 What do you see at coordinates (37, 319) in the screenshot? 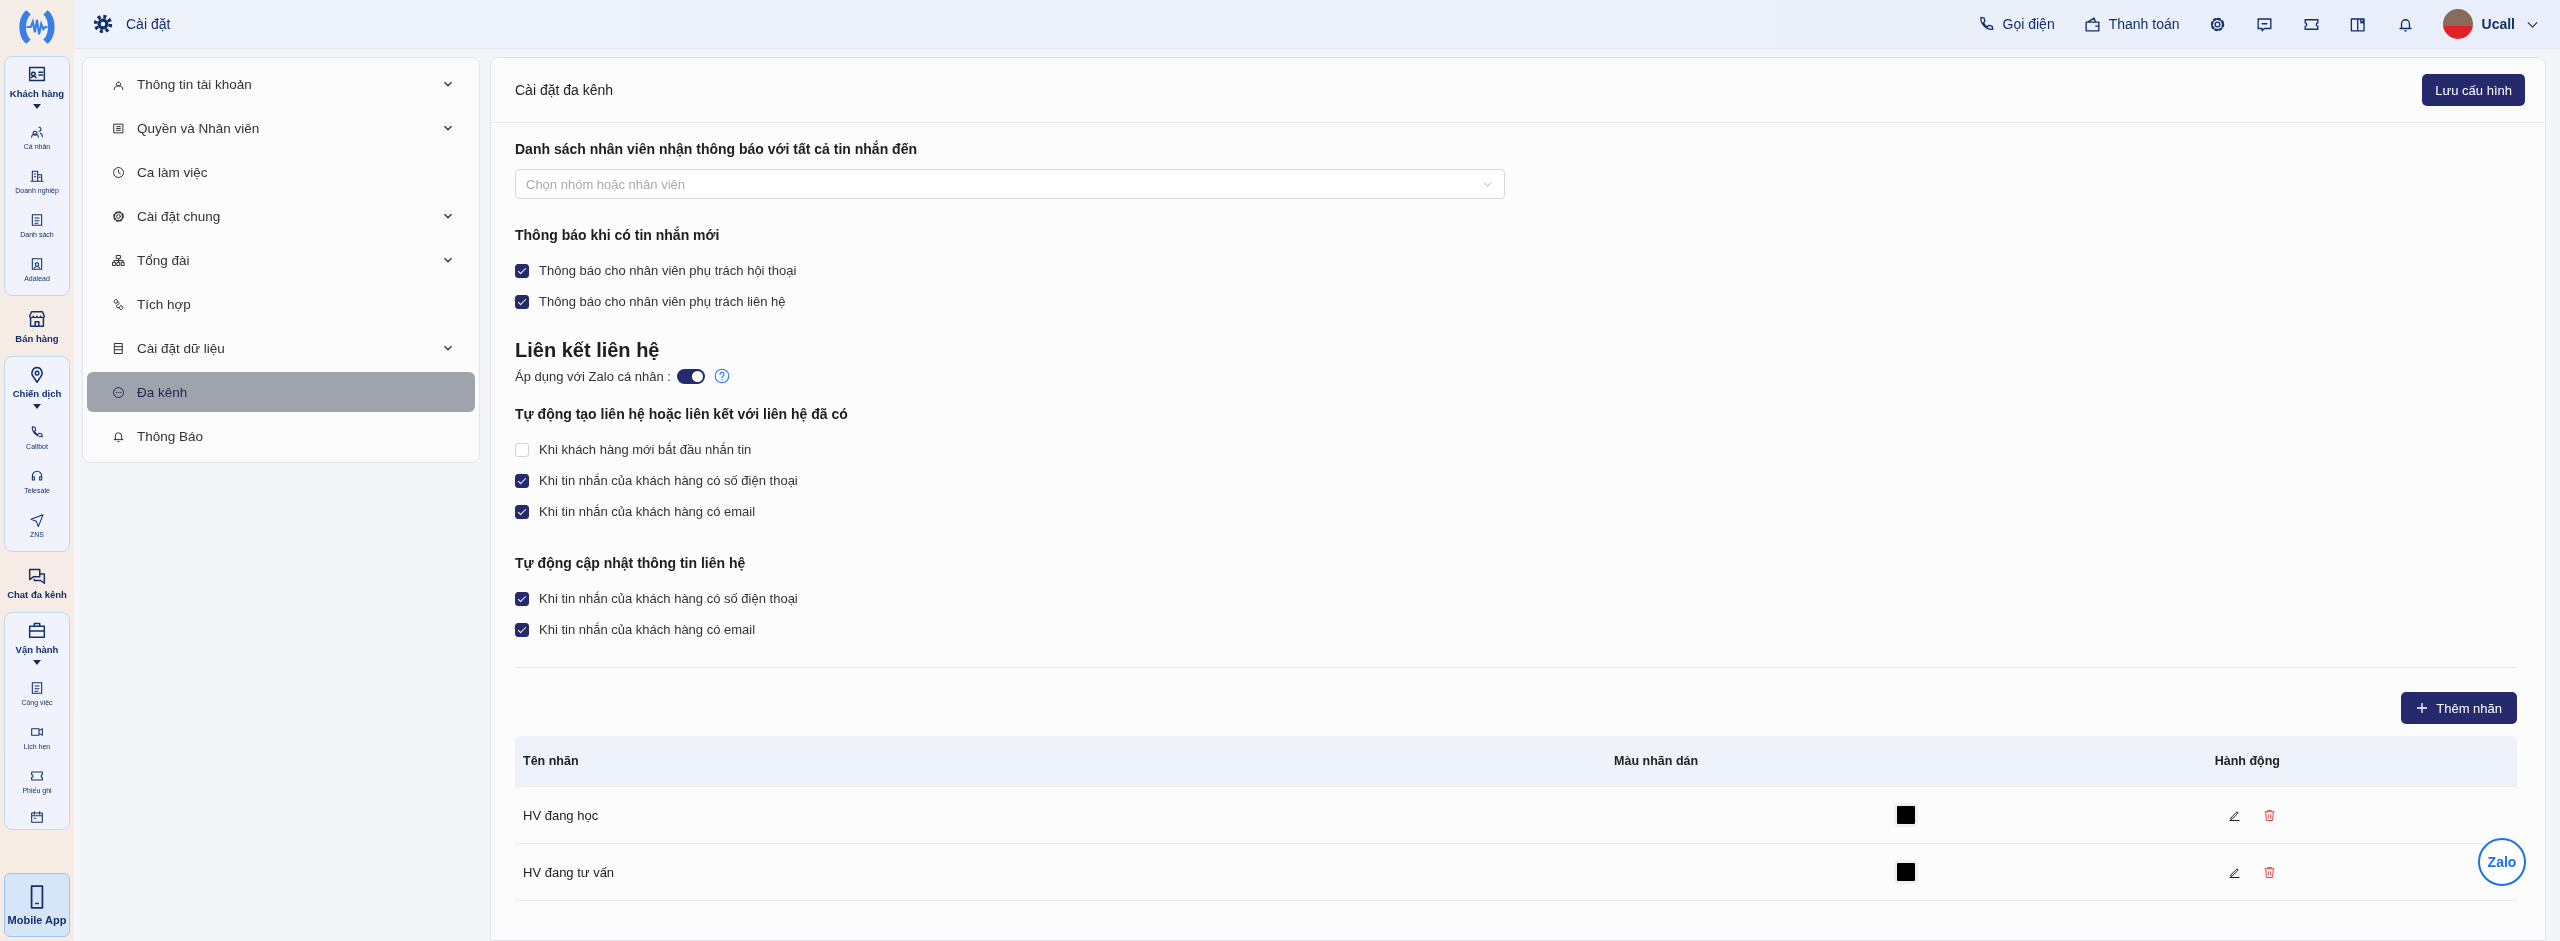
I see `store-icon` at bounding box center [37, 319].